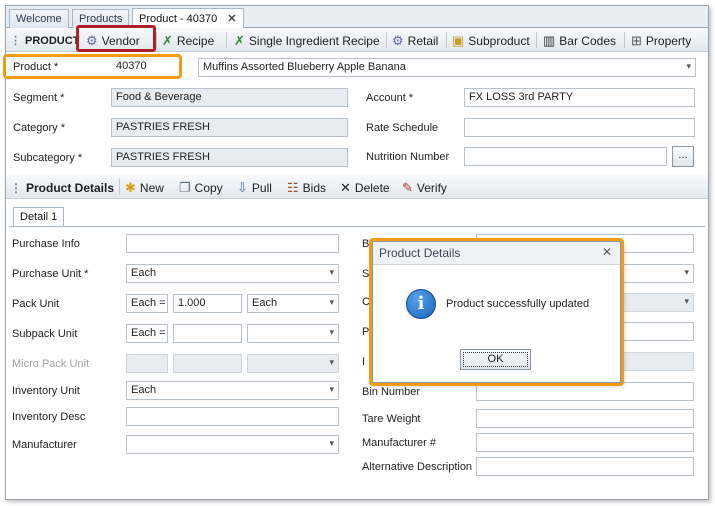  Describe the element at coordinates (188, 40) in the screenshot. I see `recipe-button: ✗ Recipe` at that location.